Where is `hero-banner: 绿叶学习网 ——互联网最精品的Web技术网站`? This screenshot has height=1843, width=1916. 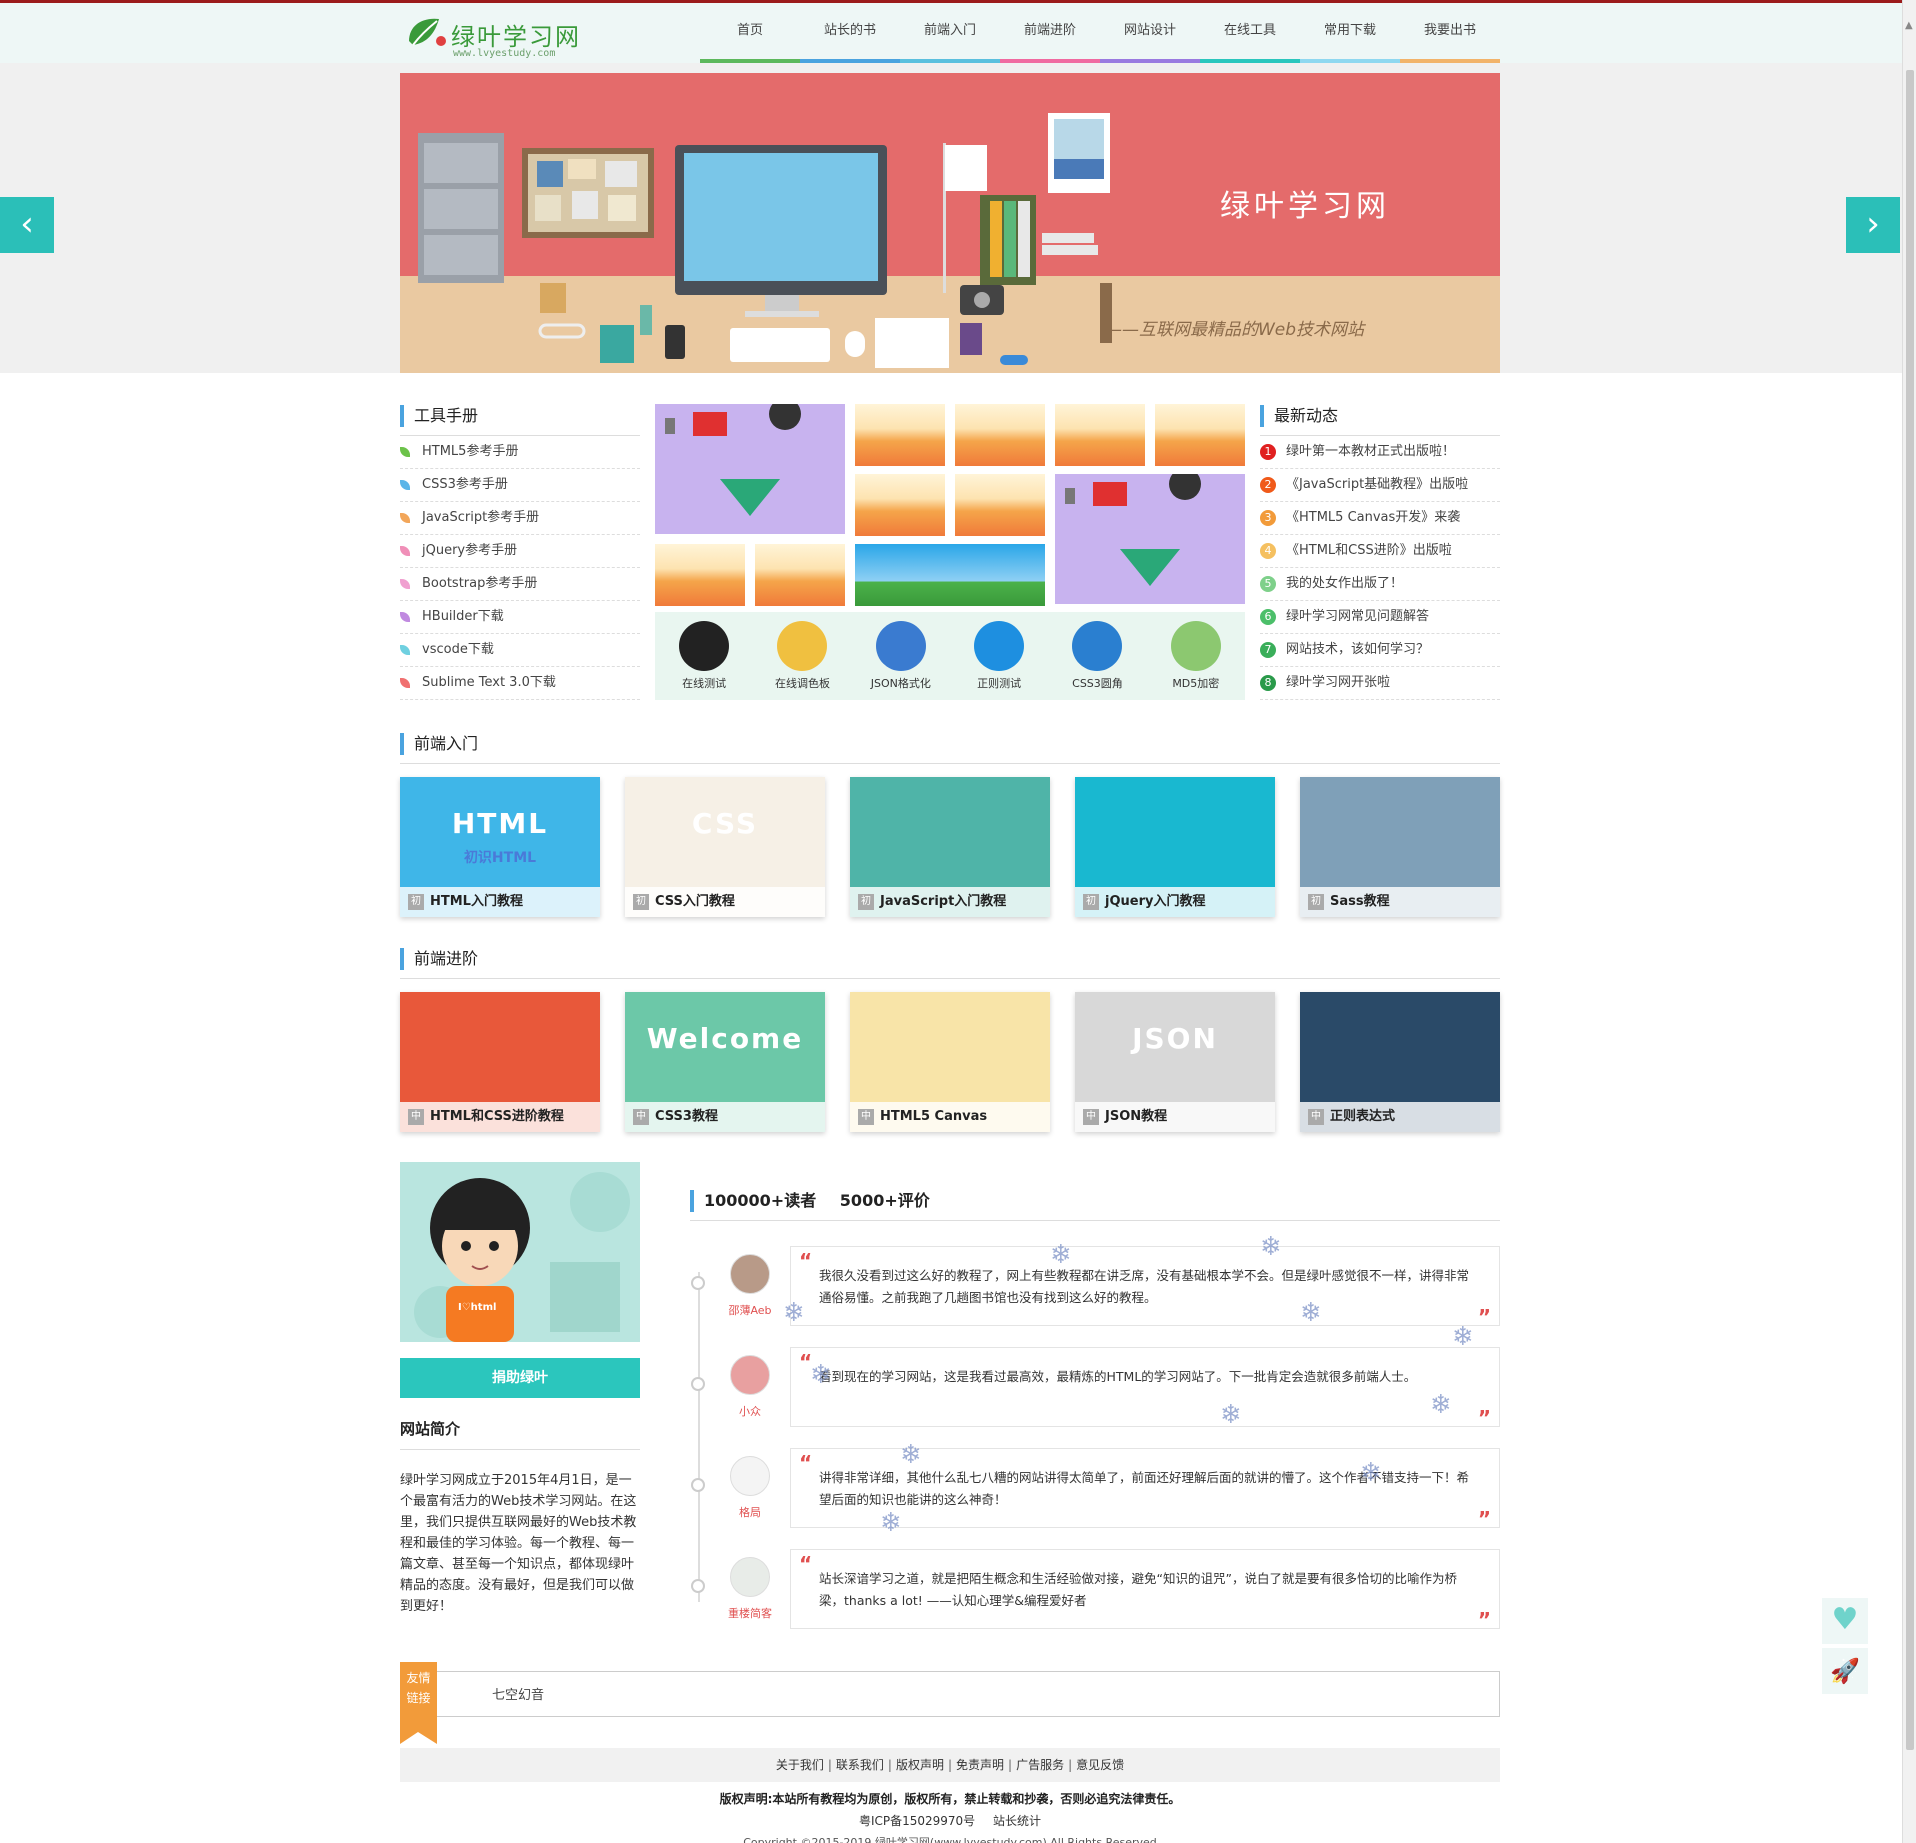
hero-banner: 绿叶学习网 ——互联网最精品的Web技术网站 is located at coordinates (950, 223).